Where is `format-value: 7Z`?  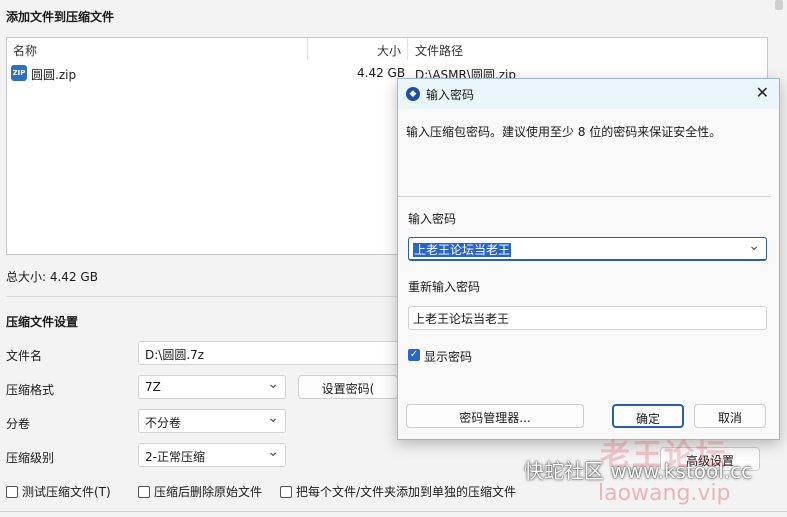 format-value: 7Z is located at coordinates (153, 387).